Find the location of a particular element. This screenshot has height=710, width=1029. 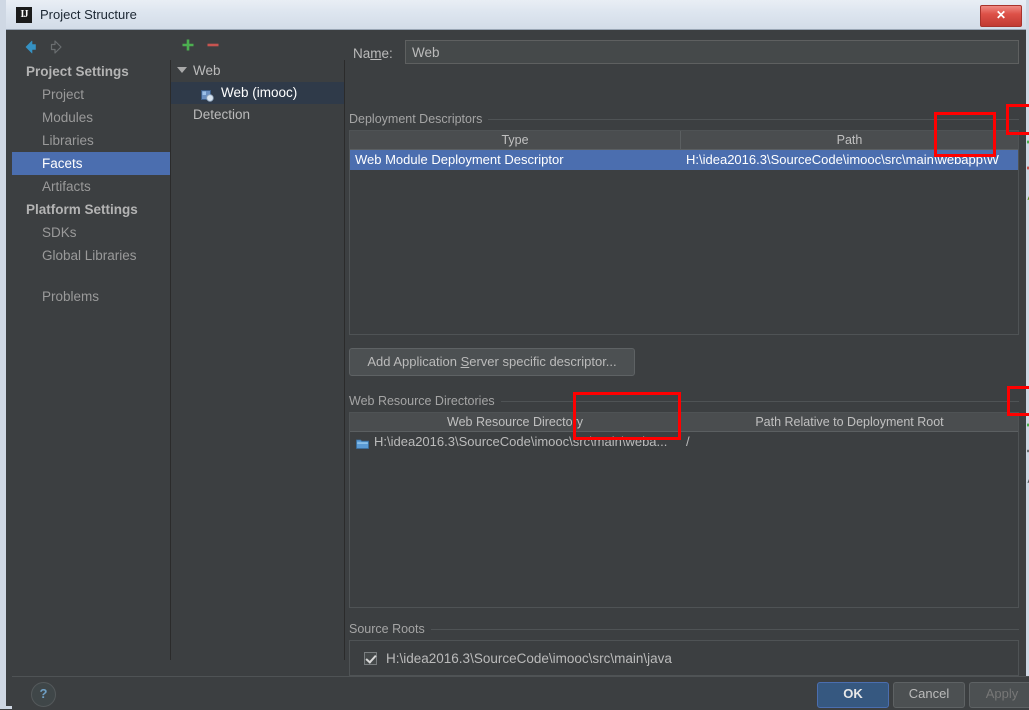

sidebar-item-sdks: SDKs is located at coordinates (91, 232).